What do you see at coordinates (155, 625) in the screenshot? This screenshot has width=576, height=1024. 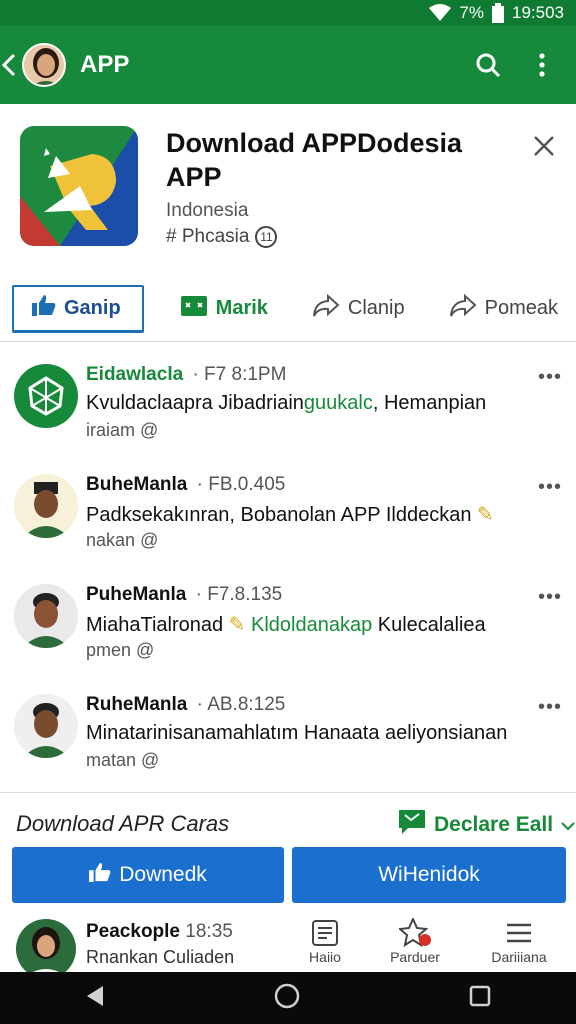 I see `feed-text-part: MiahaTialronad` at bounding box center [155, 625].